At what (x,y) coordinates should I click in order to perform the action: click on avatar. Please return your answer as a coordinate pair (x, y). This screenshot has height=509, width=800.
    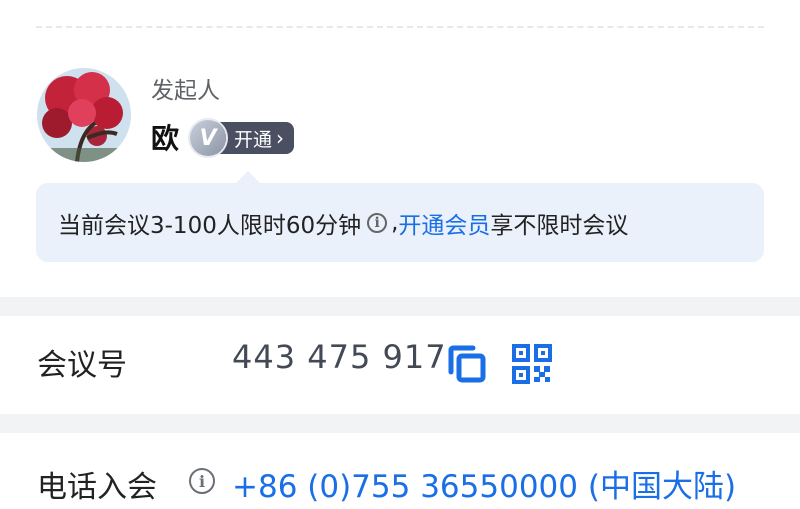
    Looking at the image, I should click on (84, 115).